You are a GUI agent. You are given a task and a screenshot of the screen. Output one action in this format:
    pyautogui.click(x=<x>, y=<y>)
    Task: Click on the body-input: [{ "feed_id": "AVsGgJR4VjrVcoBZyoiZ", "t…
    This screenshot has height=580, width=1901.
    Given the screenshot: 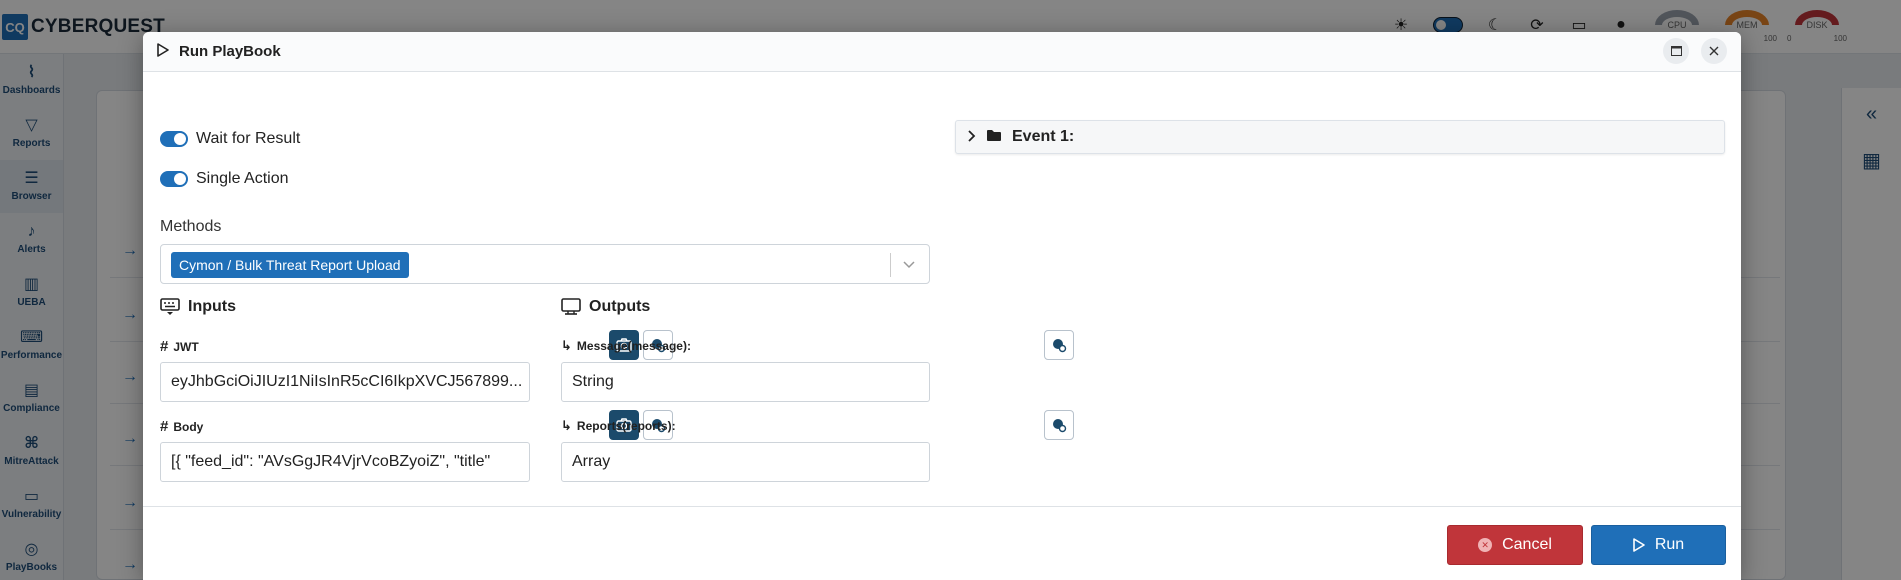 What is the action you would take?
    pyautogui.click(x=345, y=462)
    